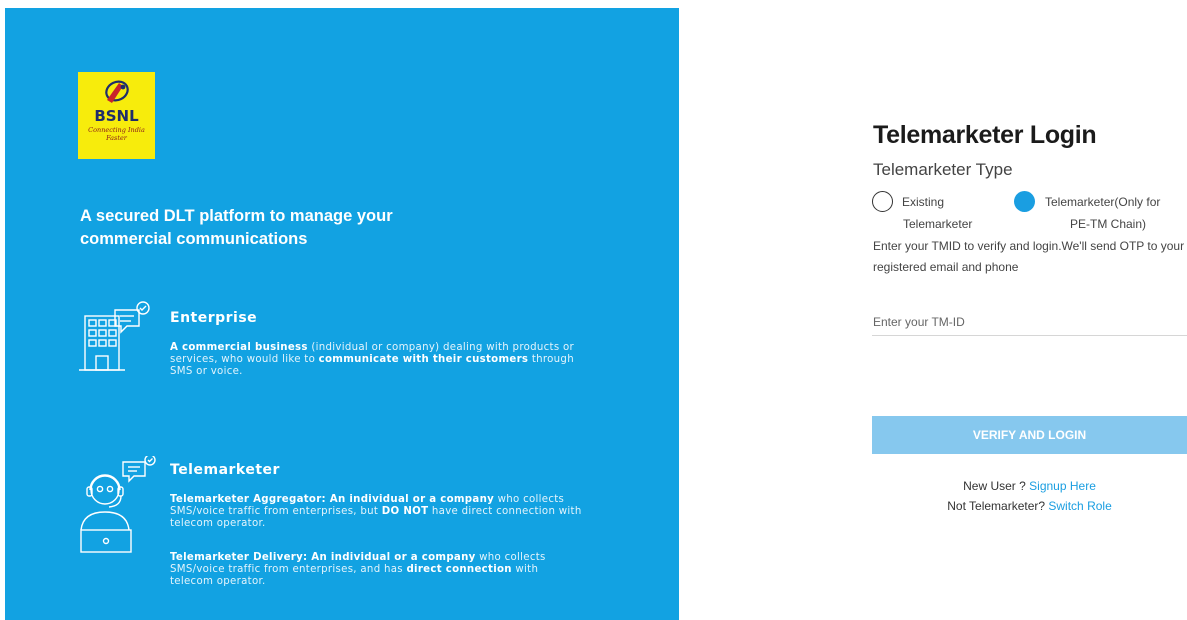  Describe the element at coordinates (1062, 486) in the screenshot. I see `signup-link: Signup Here` at that location.